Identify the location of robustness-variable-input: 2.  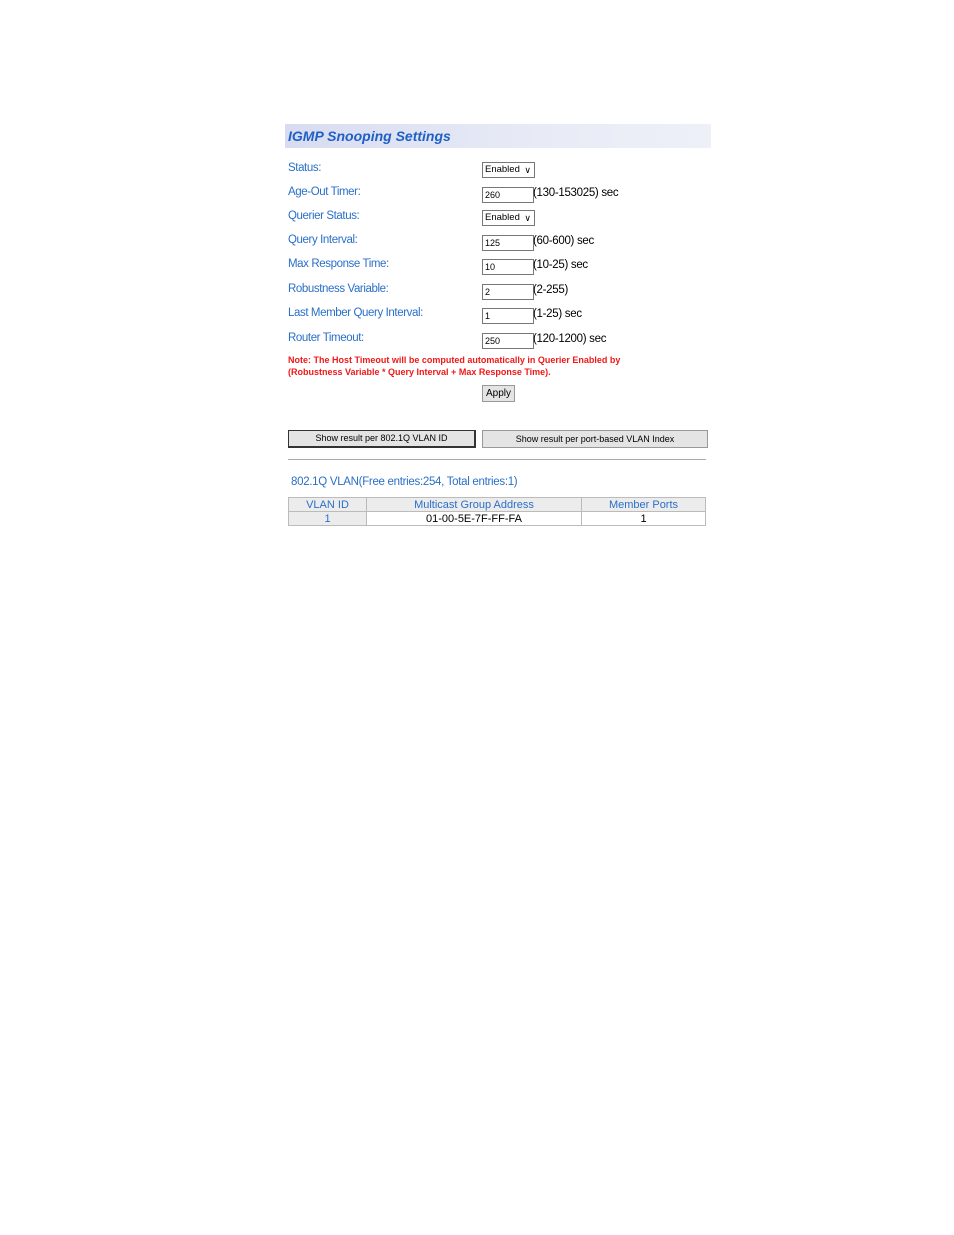
(508, 292).